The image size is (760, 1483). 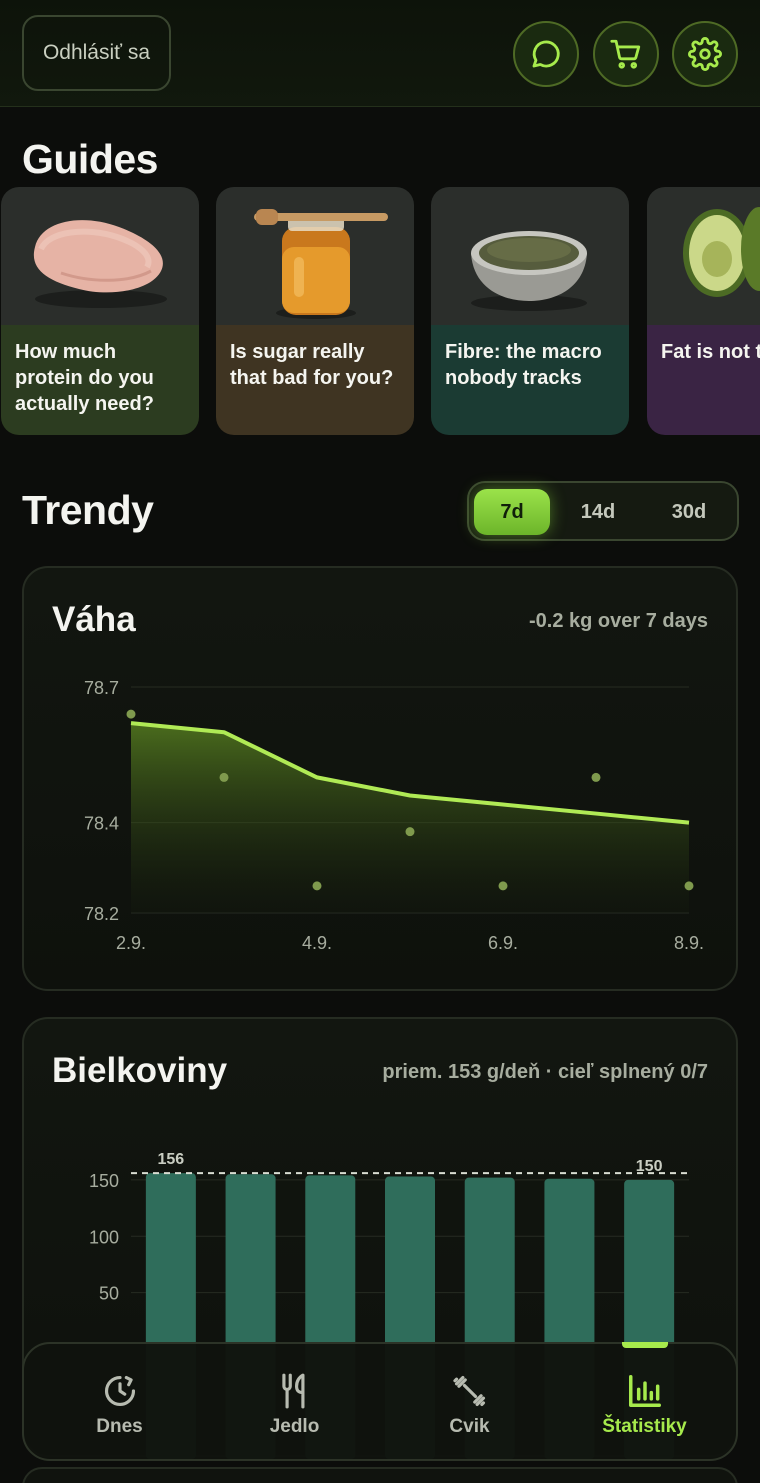 I want to click on nav-label: Jedlo, so click(x=294, y=1426).